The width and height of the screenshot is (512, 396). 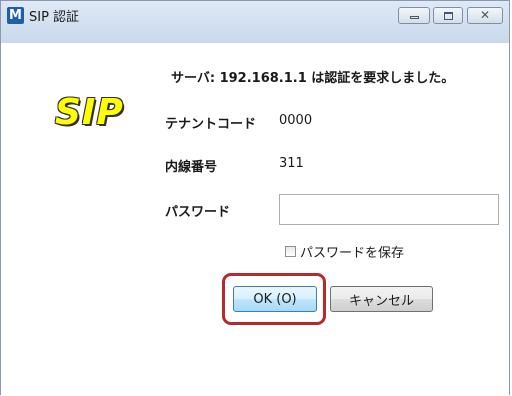 What do you see at coordinates (211, 124) in the screenshot?
I see `tenant-code-label: テナントコード` at bounding box center [211, 124].